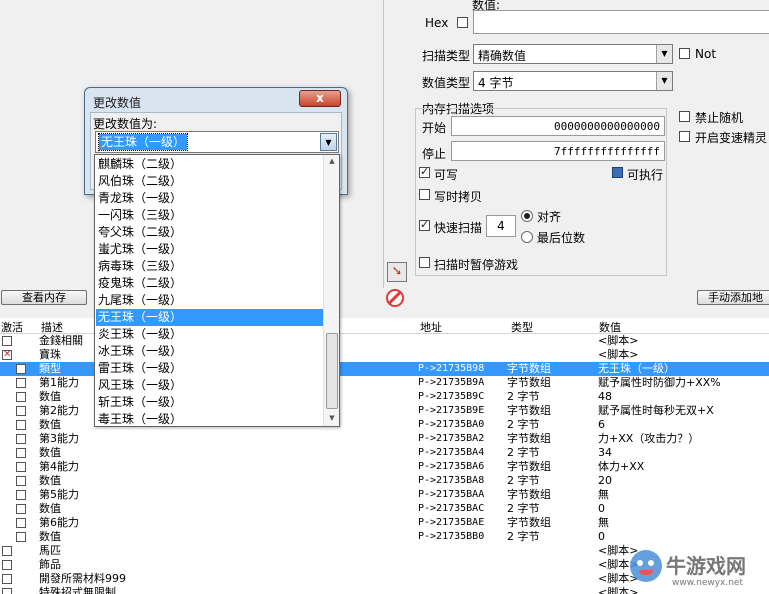 The height and width of the screenshot is (594, 769). I want to click on table-row: 第4能力 P->21735BA6 字节数组 体力+XX, so click(384, 467).